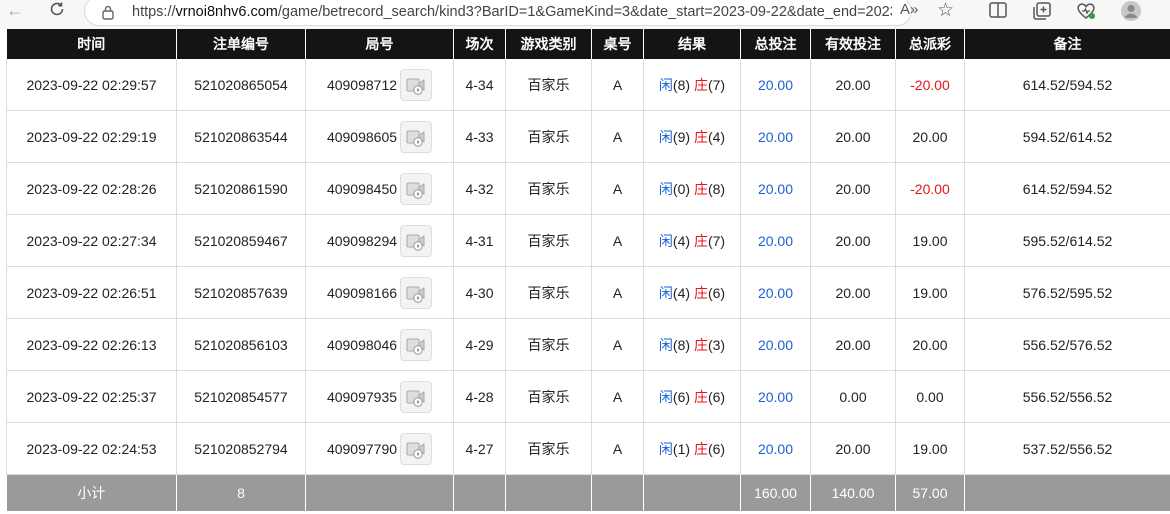 The width and height of the screenshot is (1170, 514). Describe the element at coordinates (362, 396) in the screenshot. I see `round-number: 409097935` at that location.